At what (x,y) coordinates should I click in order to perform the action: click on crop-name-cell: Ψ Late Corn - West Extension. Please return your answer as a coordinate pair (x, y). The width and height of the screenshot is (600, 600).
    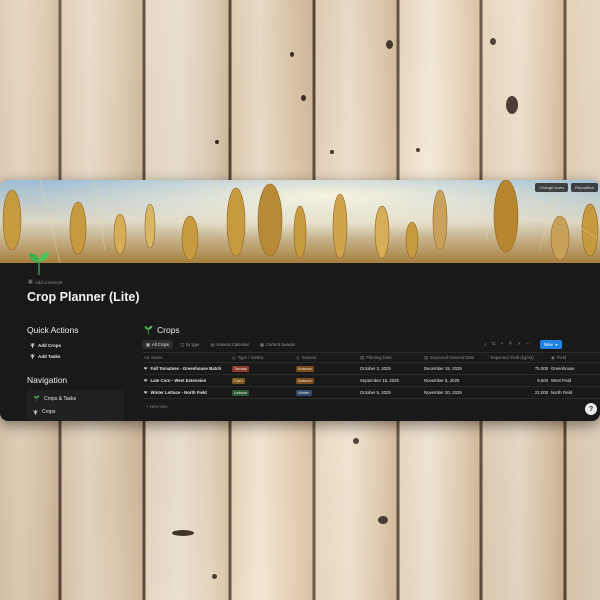
    Looking at the image, I should click on (187, 380).